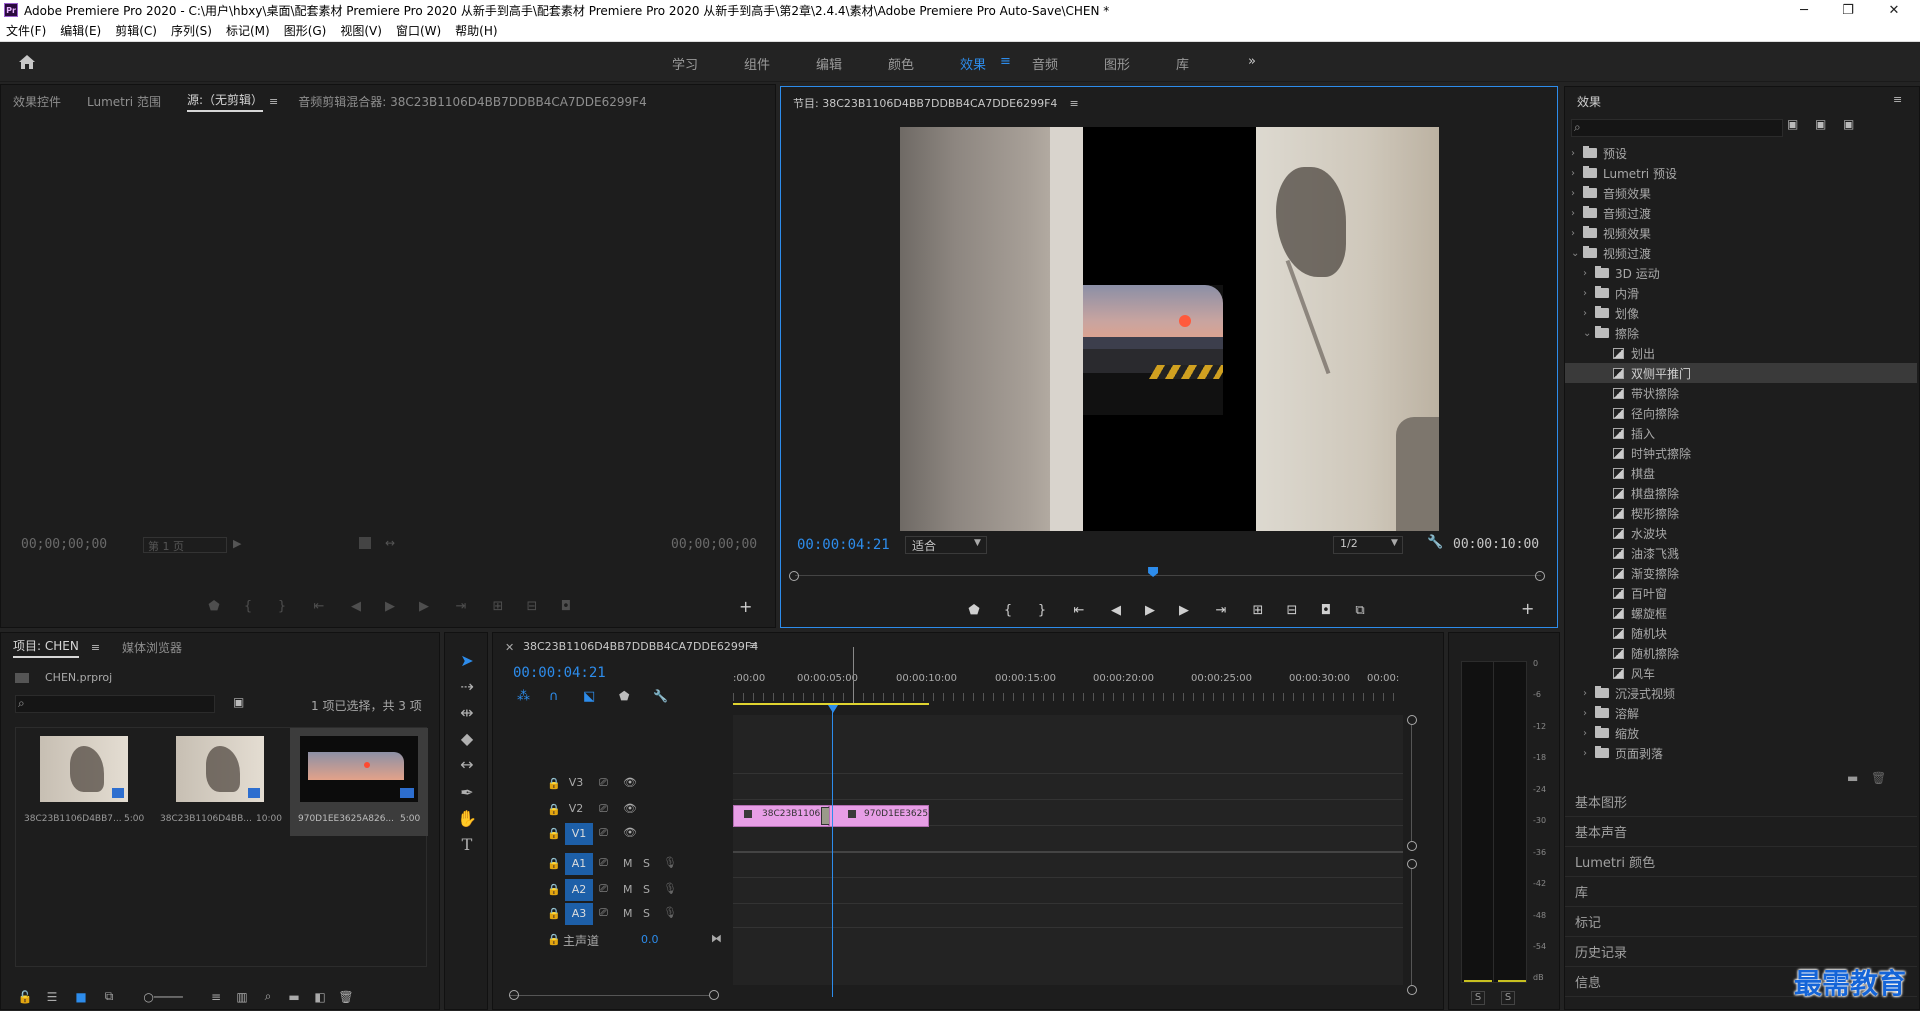  I want to click on timeline-timecode: 00:00:04:21, so click(559, 673).